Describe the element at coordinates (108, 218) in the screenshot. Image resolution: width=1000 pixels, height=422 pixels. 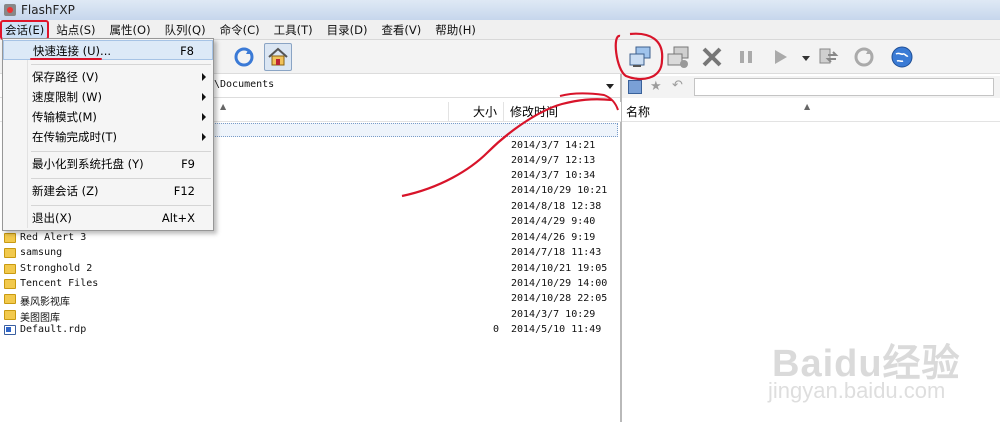
I see `menu-exit: 退出(X) Alt+X` at that location.